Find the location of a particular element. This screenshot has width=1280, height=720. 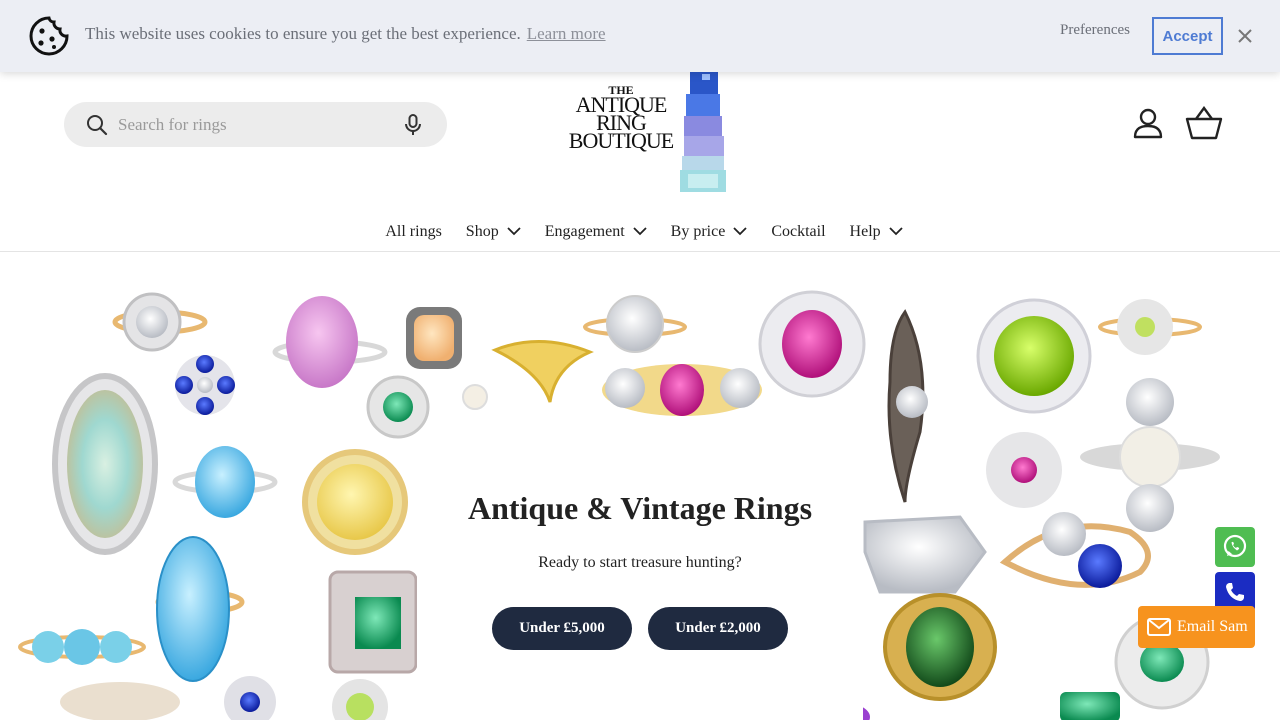

search-icon is located at coordinates (97, 125).